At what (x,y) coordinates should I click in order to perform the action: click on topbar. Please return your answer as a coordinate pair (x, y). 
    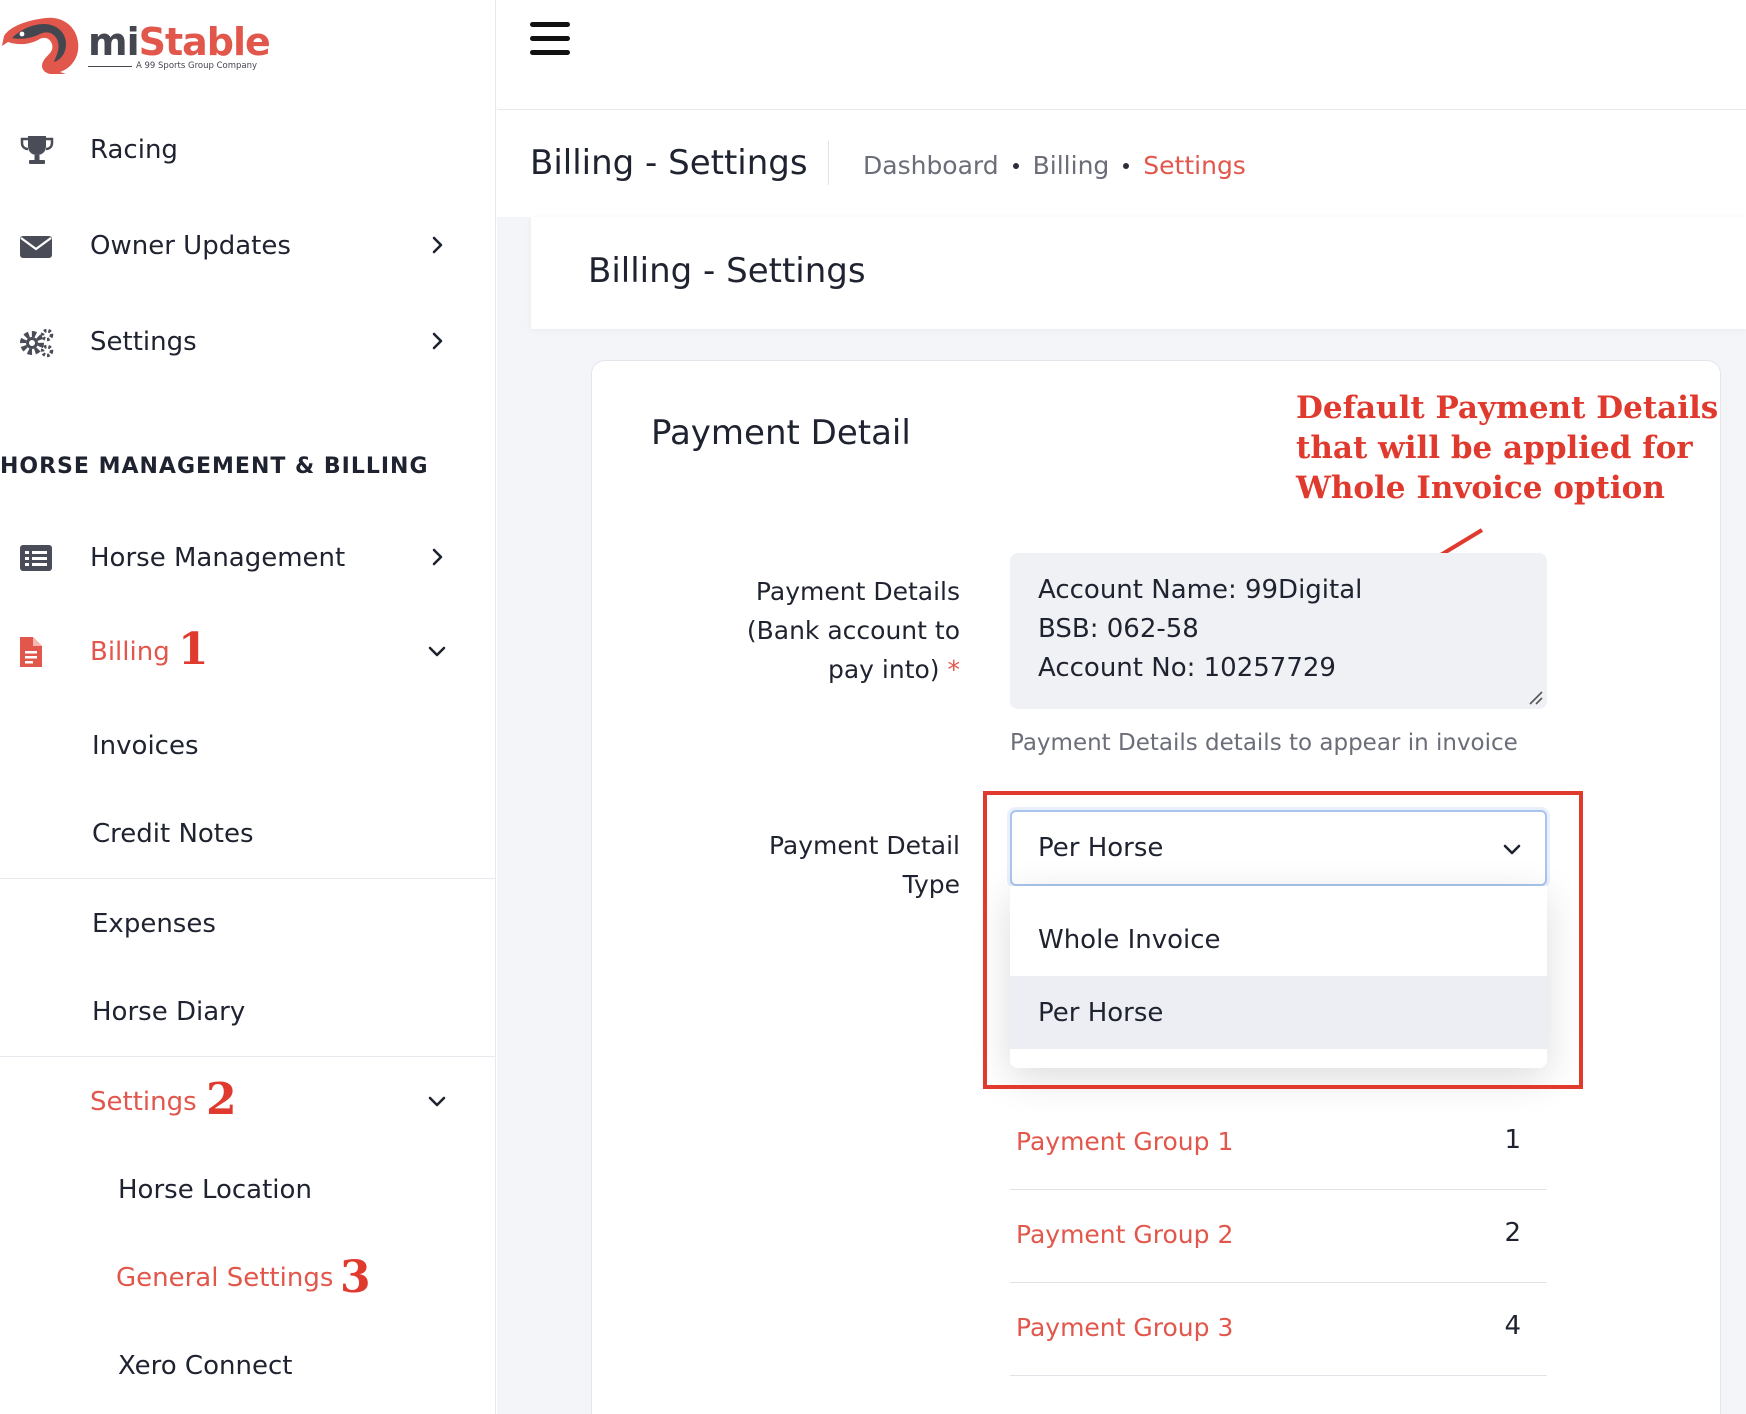
    Looking at the image, I should click on (1121, 55).